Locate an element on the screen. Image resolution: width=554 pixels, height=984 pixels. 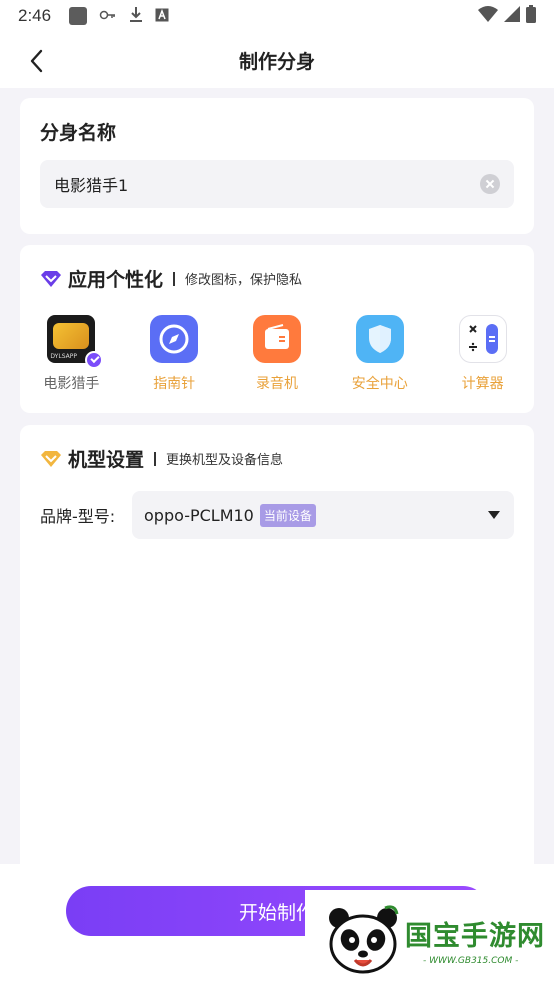
app-option-recorder: 录音机 is located at coordinates (277, 354).